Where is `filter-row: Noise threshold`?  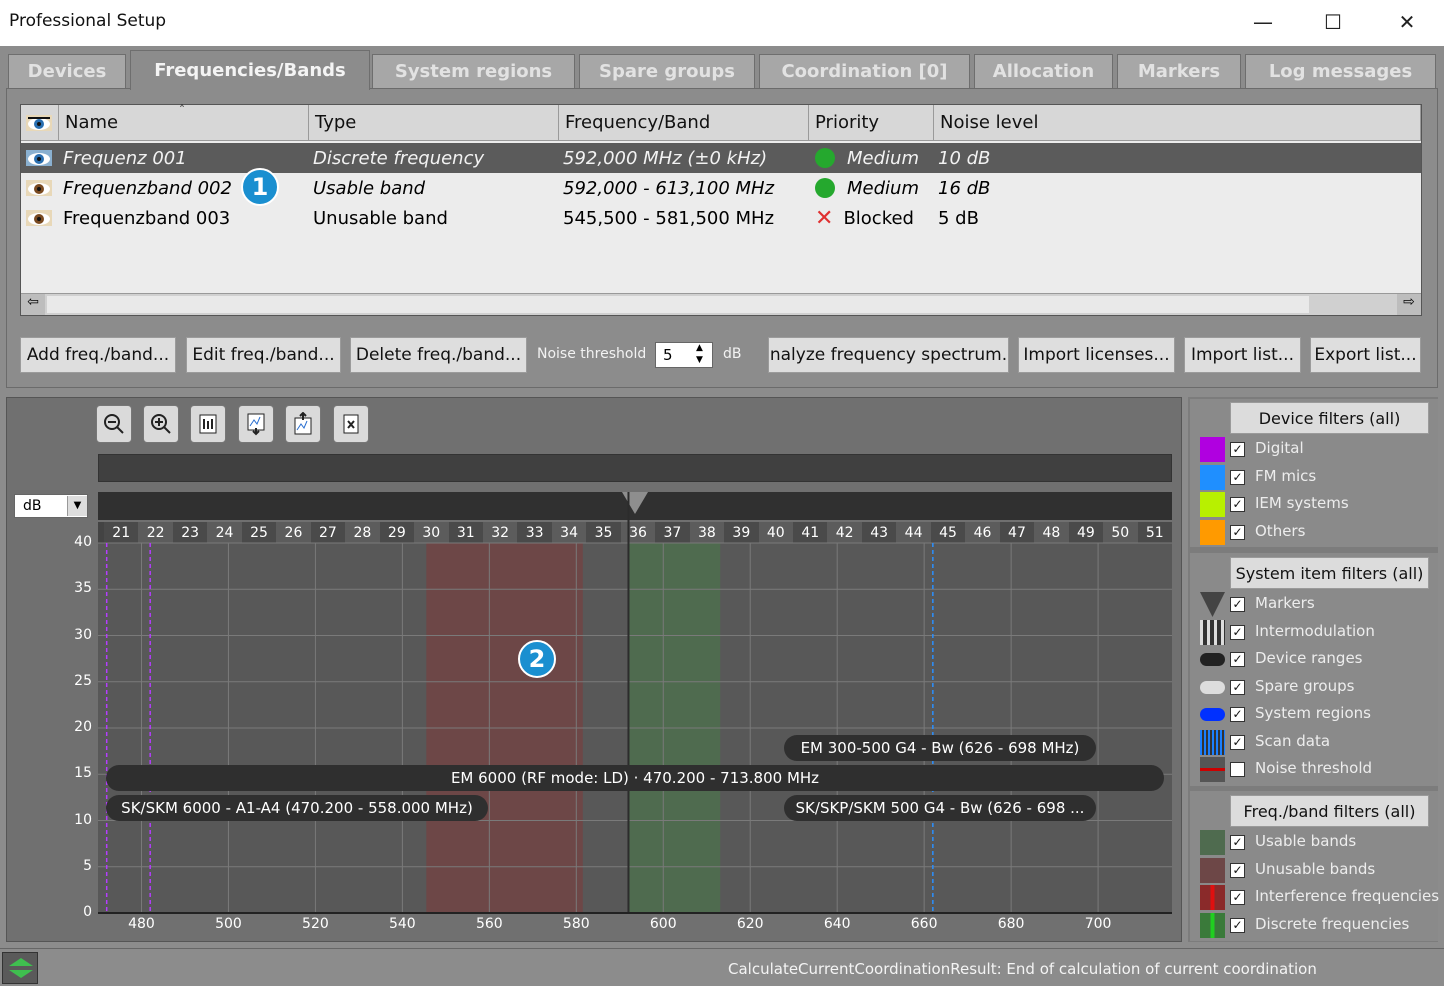
filter-row: Noise threshold is located at coordinates (1320, 770).